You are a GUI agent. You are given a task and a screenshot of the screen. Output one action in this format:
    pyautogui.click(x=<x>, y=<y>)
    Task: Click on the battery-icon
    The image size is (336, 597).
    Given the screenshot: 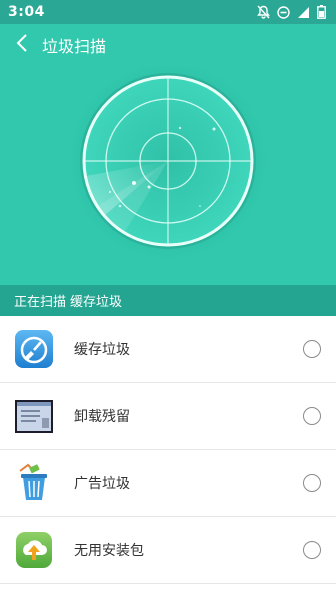 What is the action you would take?
    pyautogui.click(x=321, y=12)
    